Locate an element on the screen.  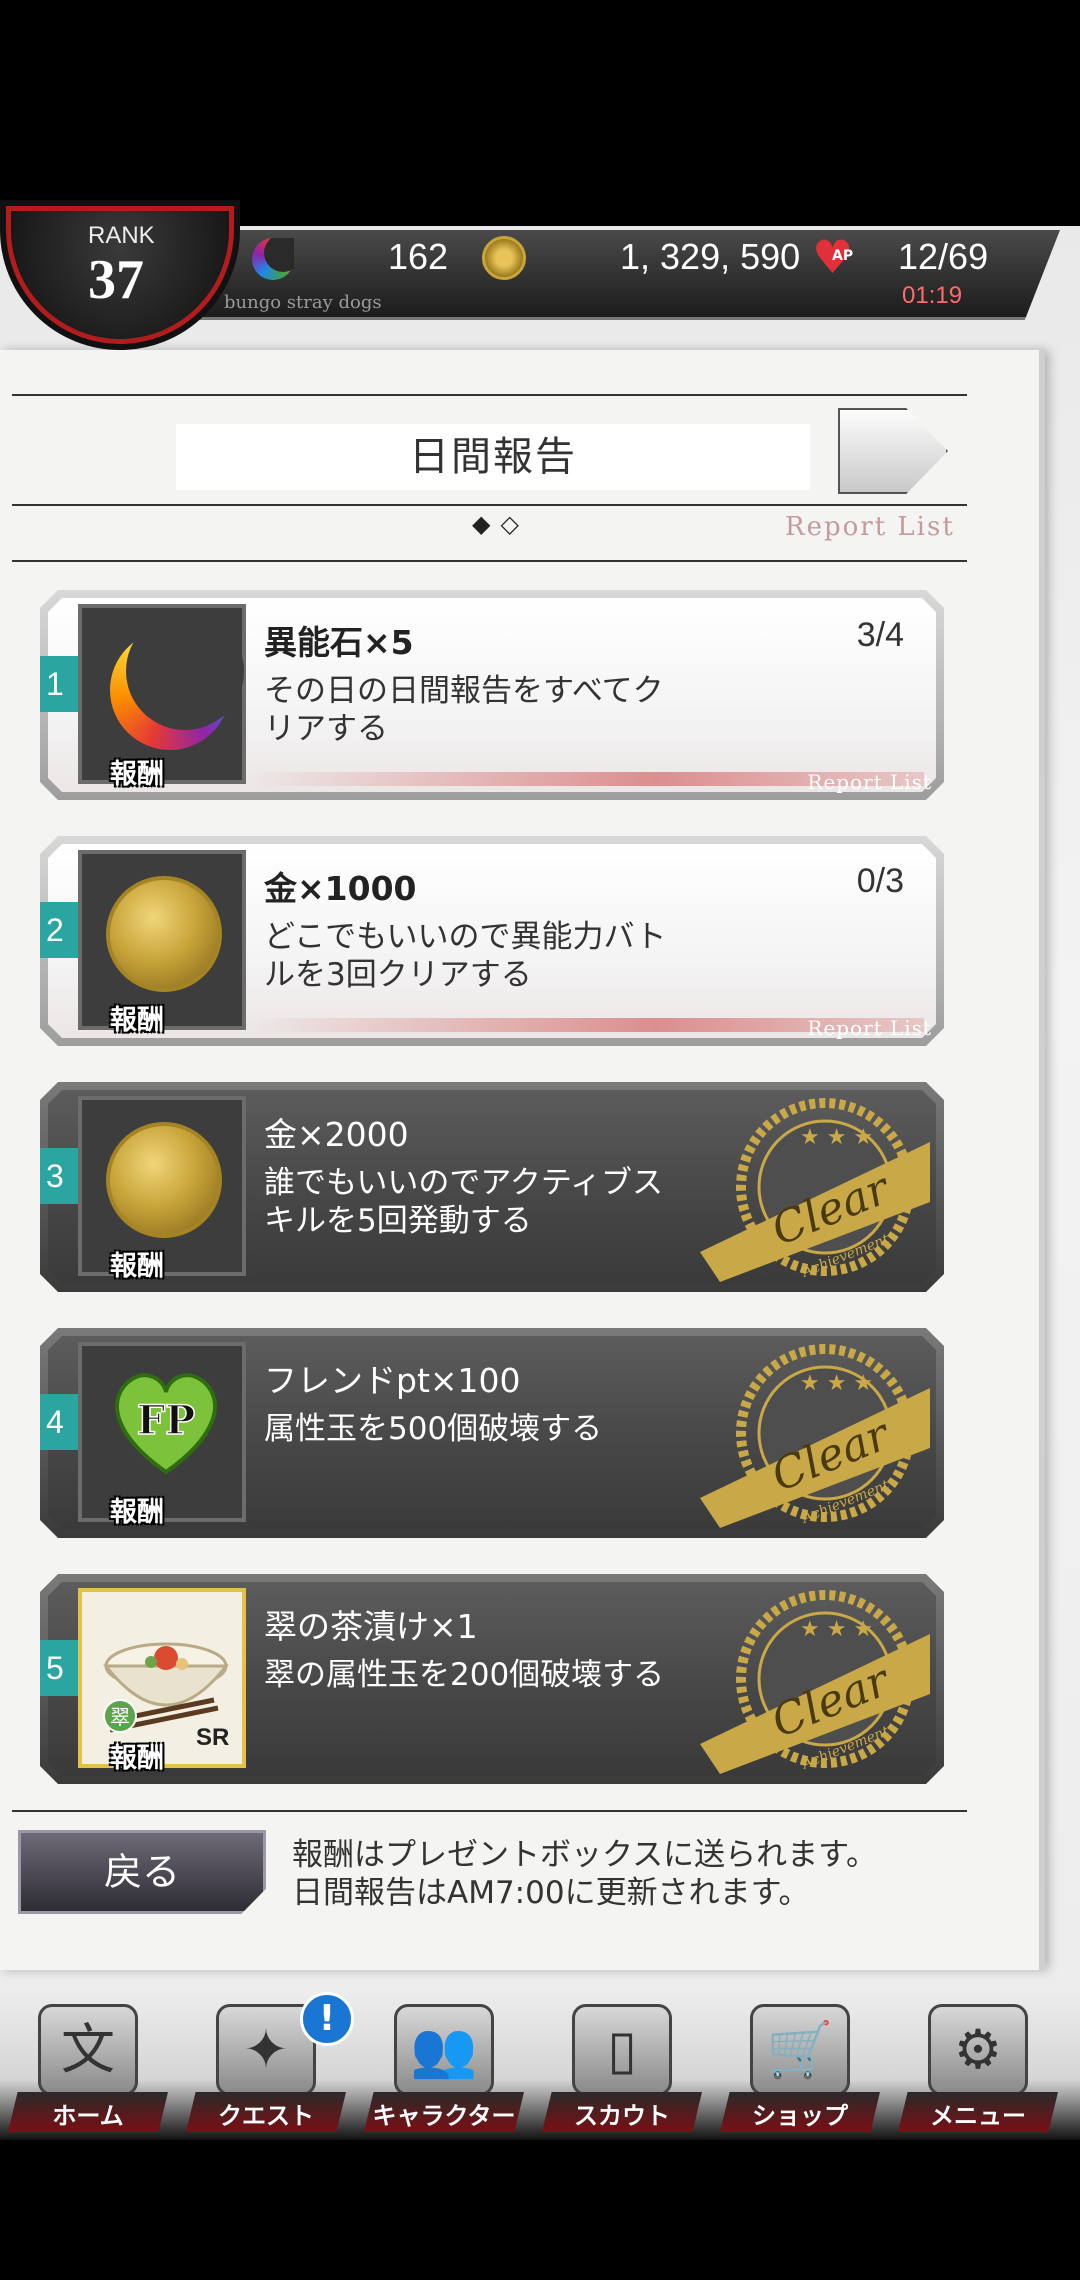
page-title: 日間報告 is located at coordinates (493, 457).